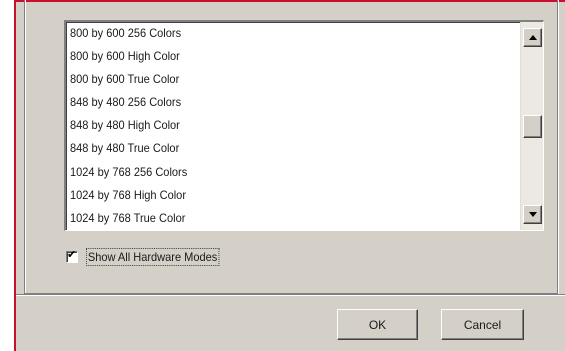 The image size is (565, 351). I want to click on show-all-modes-checkbox: ✔, so click(72, 255).